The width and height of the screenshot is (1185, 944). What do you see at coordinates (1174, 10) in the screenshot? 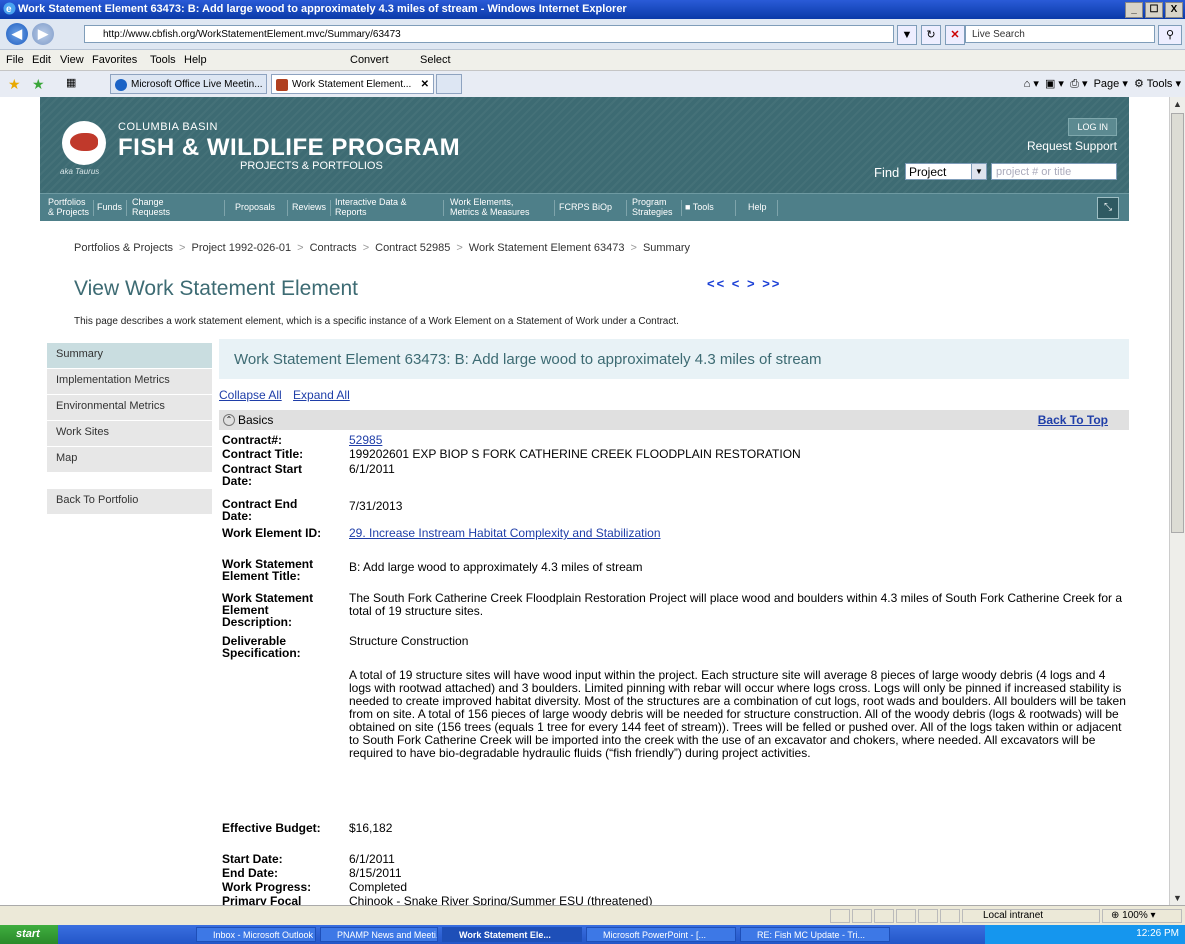
I see `close-button: X` at bounding box center [1174, 10].